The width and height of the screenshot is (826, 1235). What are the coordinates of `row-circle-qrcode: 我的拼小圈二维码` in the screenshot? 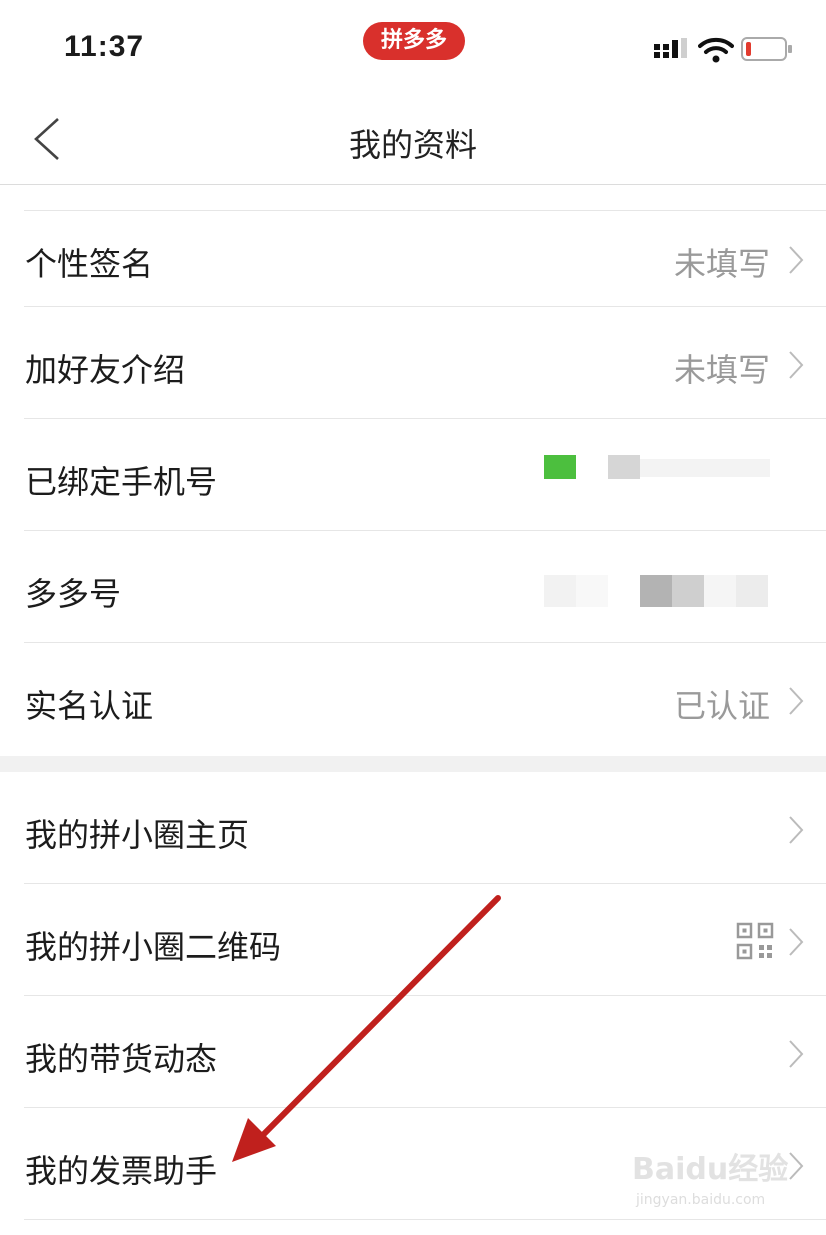 It's located at (413, 940).